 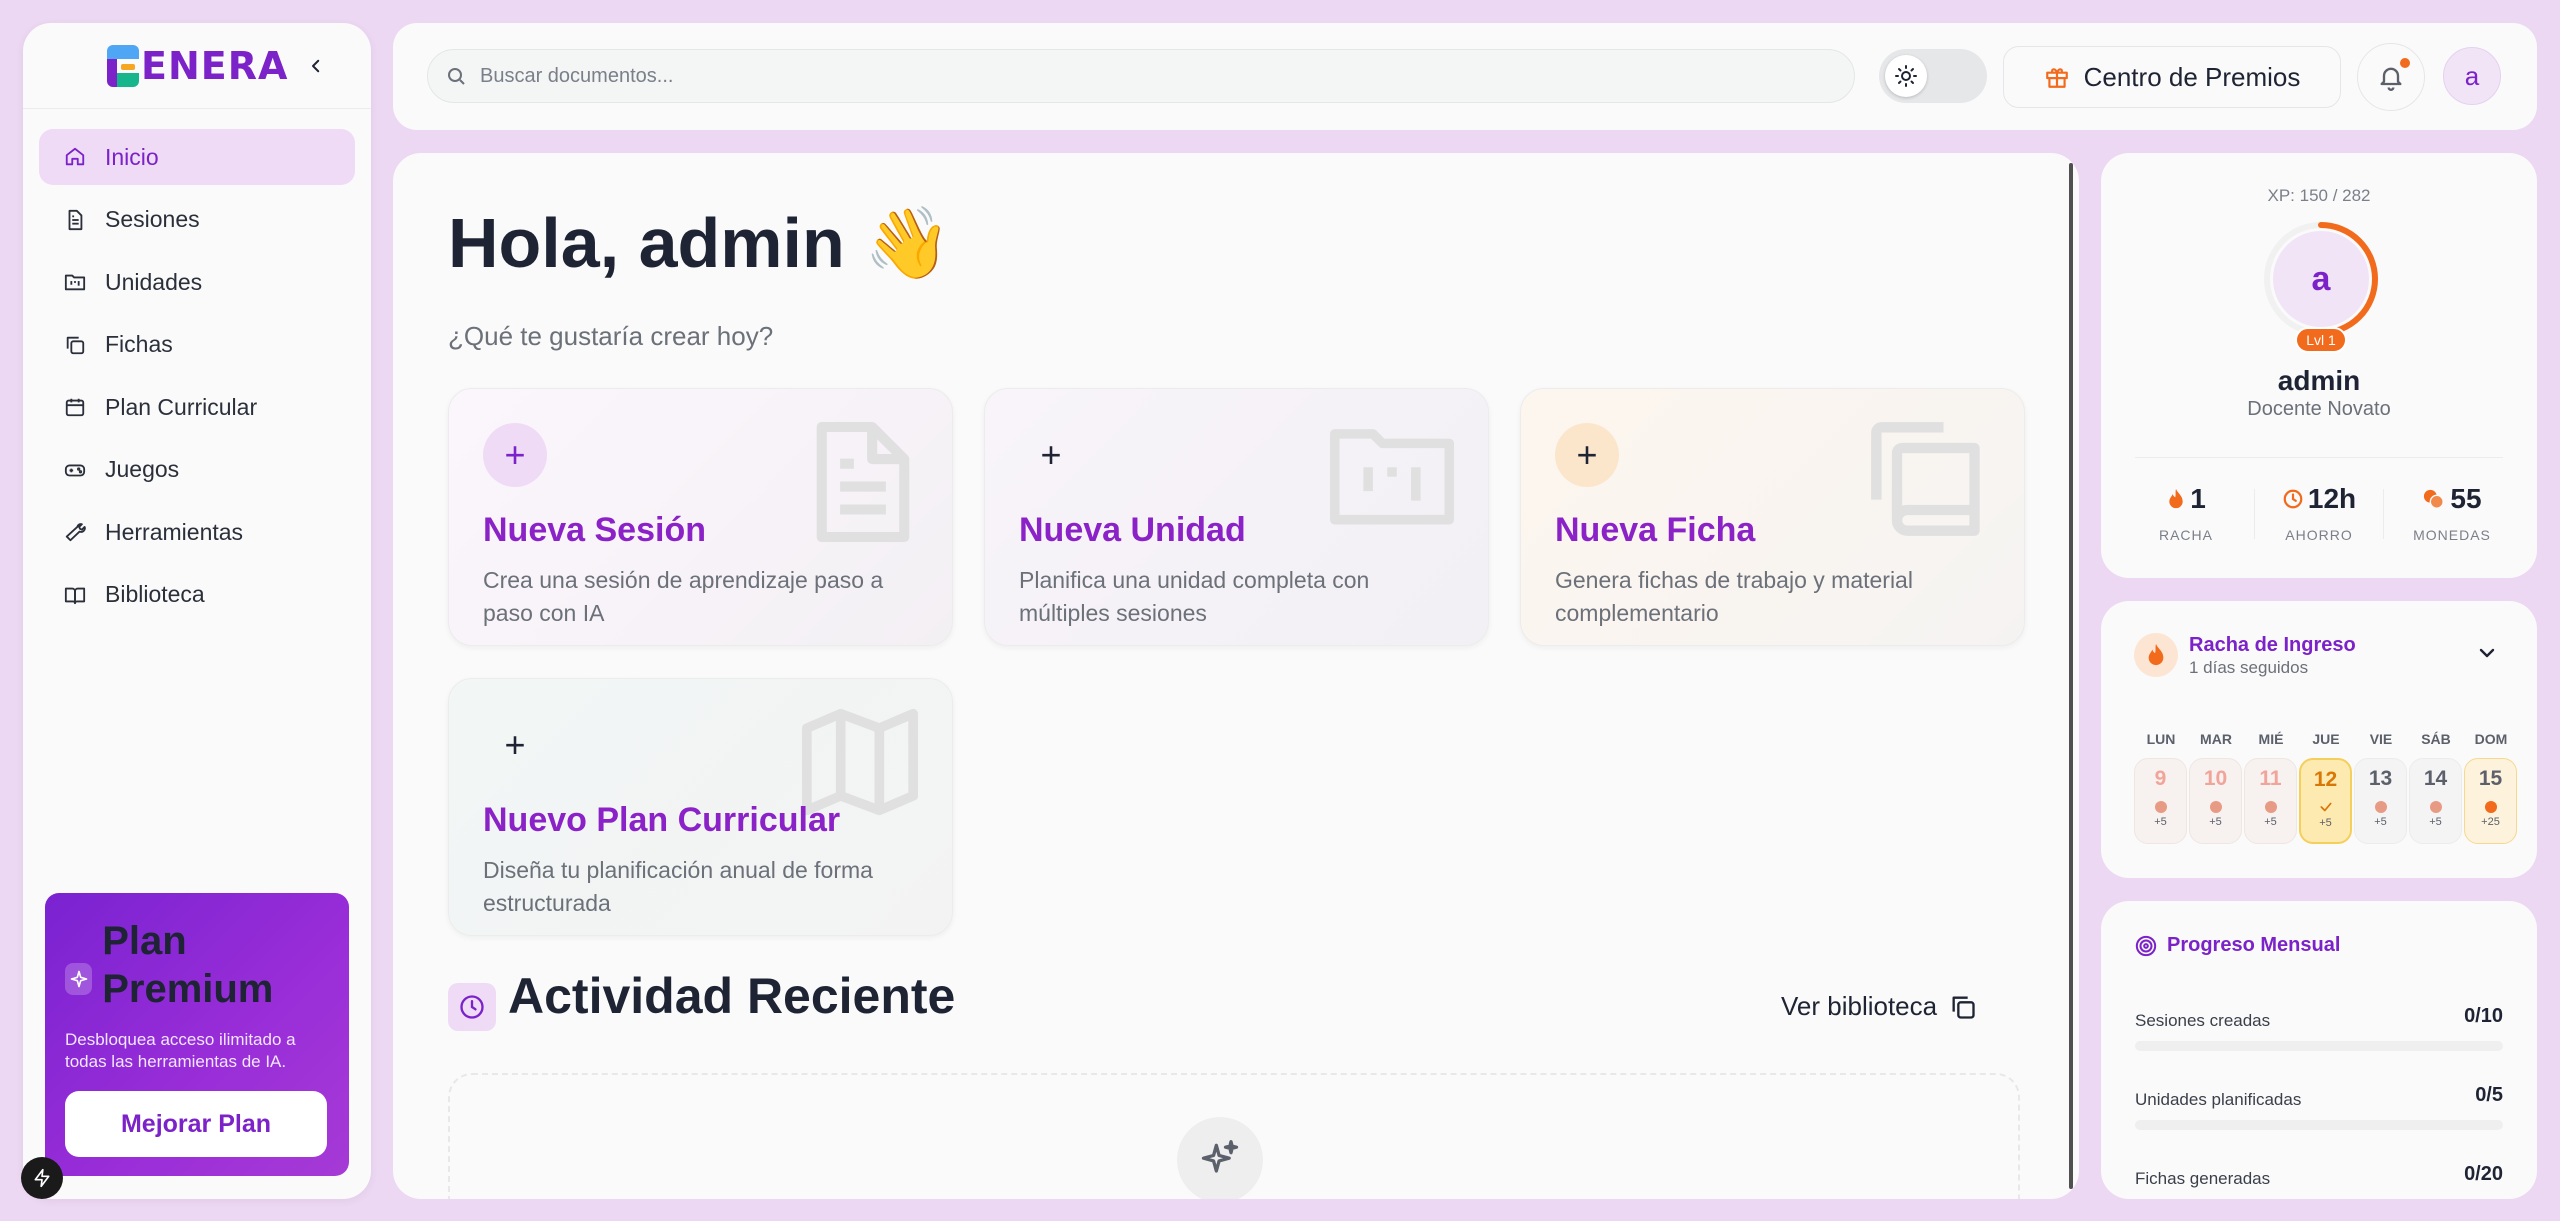 What do you see at coordinates (2056, 78) in the screenshot?
I see `gift-icon` at bounding box center [2056, 78].